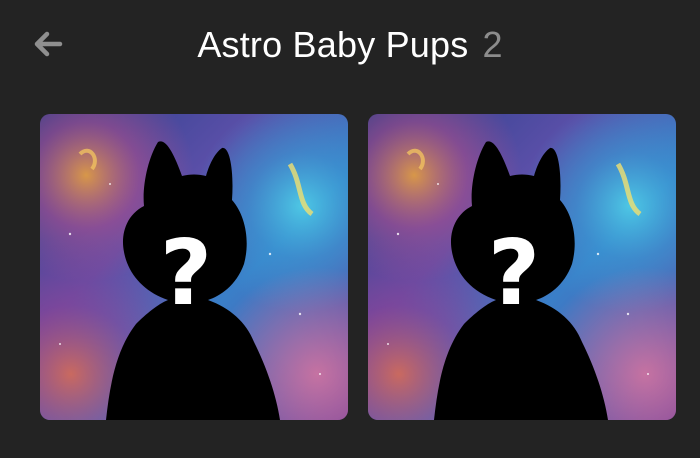  I want to click on page-header: Astro Baby Pups 2, so click(350, 45).